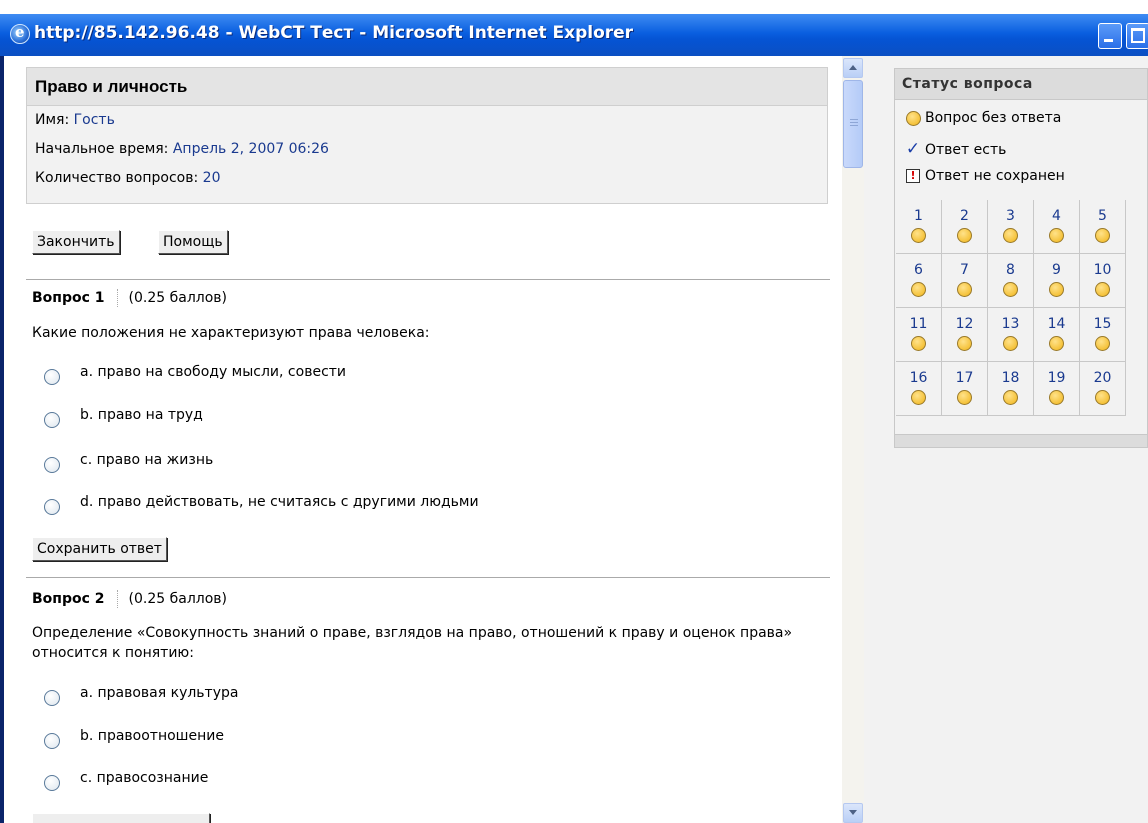 Image resolution: width=1148 pixels, height=823 pixels. Describe the element at coordinates (853, 68) in the screenshot. I see `scroll-up-arrow-icon` at that location.